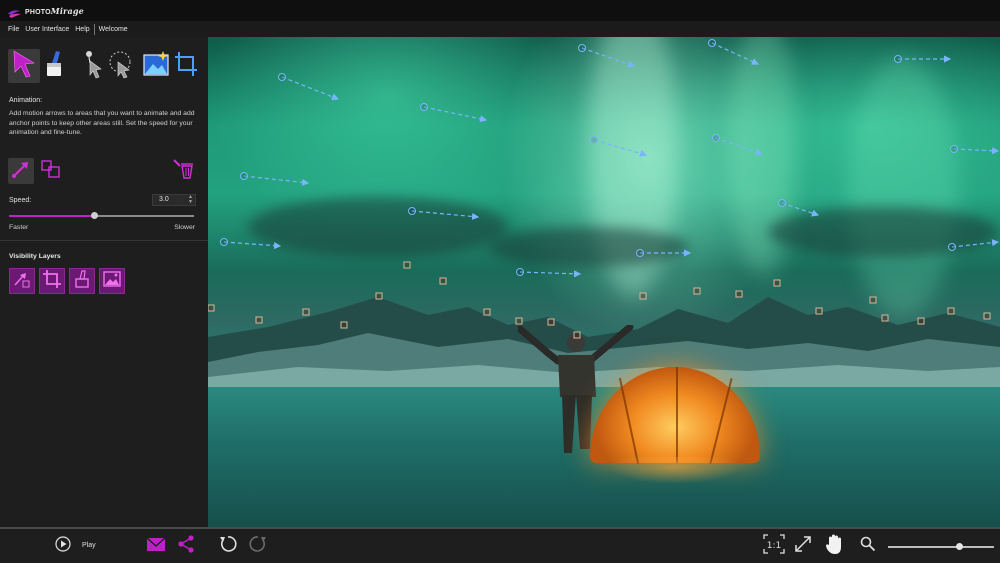  What do you see at coordinates (190, 200) in the screenshot?
I see `speed-spinner: ▲ ▼` at bounding box center [190, 200].